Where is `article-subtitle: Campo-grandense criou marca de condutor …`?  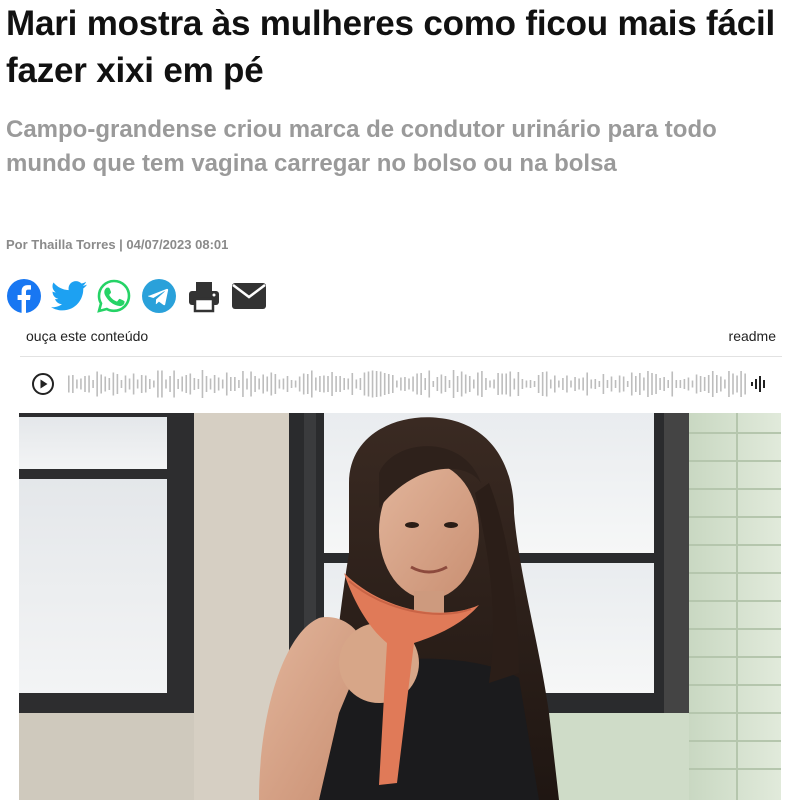 article-subtitle: Campo-grandense criou marca de condutor … is located at coordinates (361, 146).